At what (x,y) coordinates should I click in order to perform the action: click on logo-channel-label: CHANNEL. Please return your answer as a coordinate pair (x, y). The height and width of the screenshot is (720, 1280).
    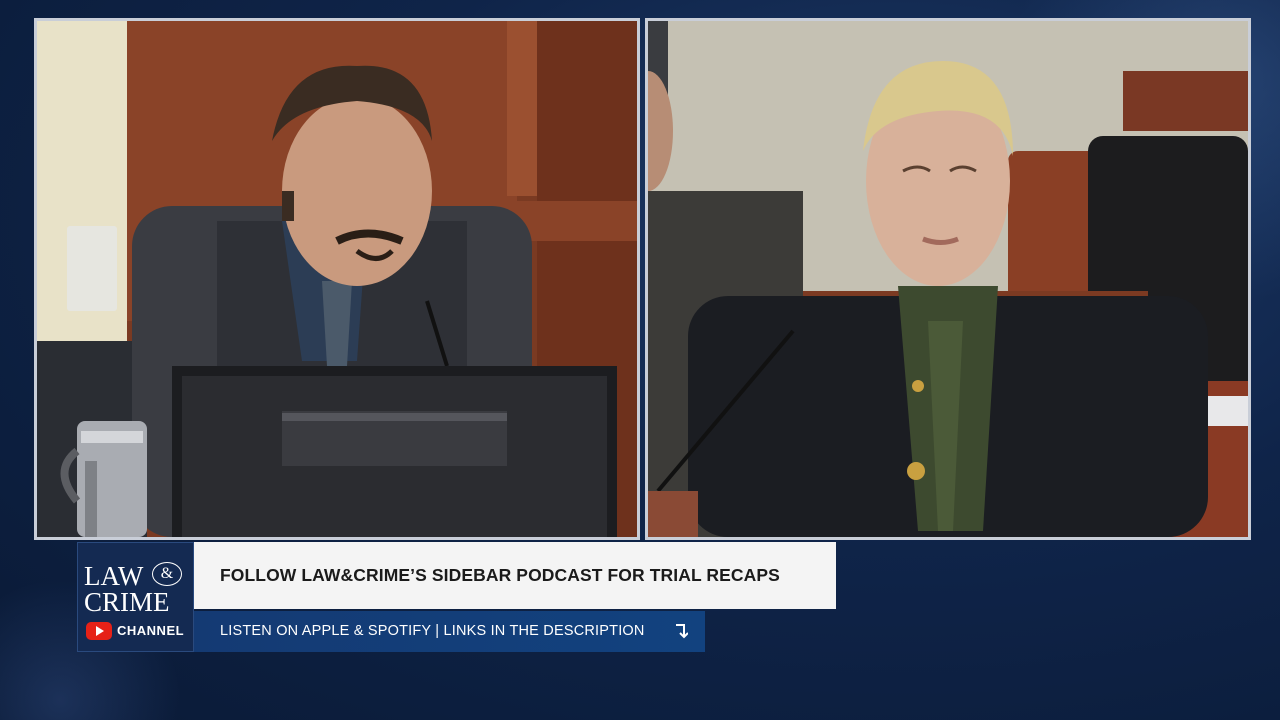
    Looking at the image, I should click on (151, 630).